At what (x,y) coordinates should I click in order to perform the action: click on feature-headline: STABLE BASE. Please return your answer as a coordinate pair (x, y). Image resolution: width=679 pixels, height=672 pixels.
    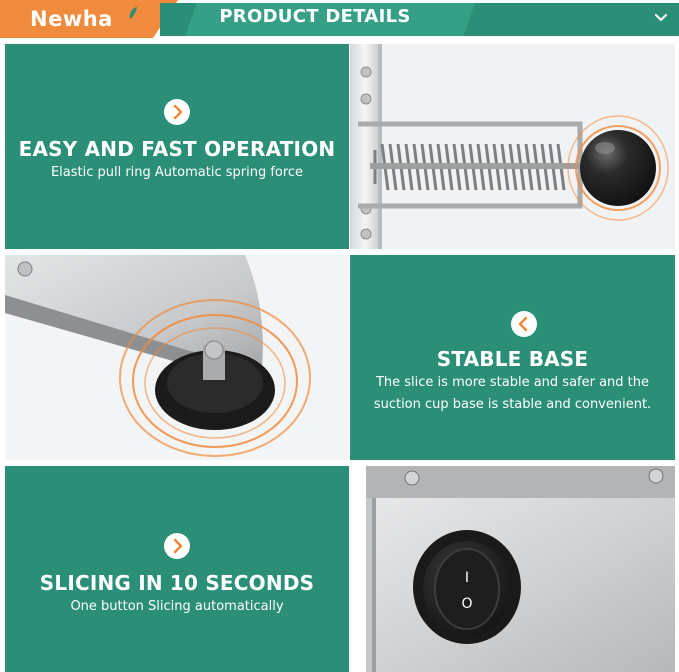
    Looking at the image, I should click on (512, 359).